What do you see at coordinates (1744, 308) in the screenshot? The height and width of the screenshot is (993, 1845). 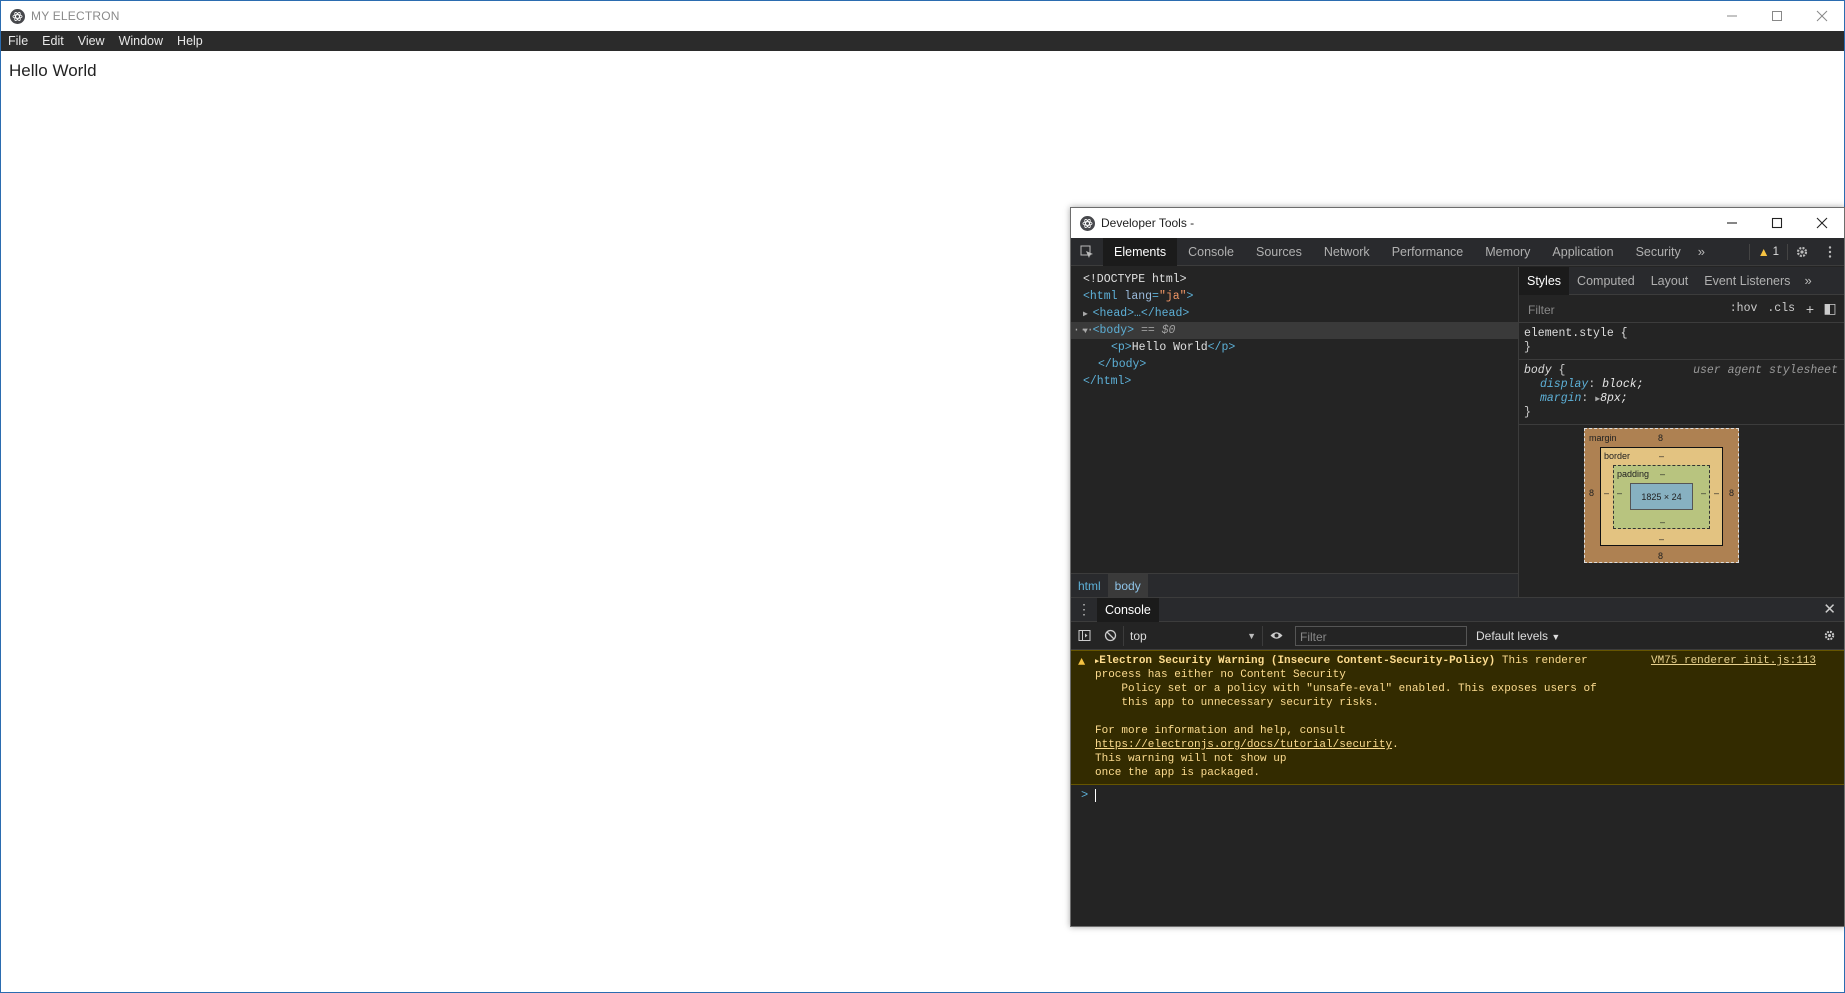 I see `hov-toggle: :hov` at bounding box center [1744, 308].